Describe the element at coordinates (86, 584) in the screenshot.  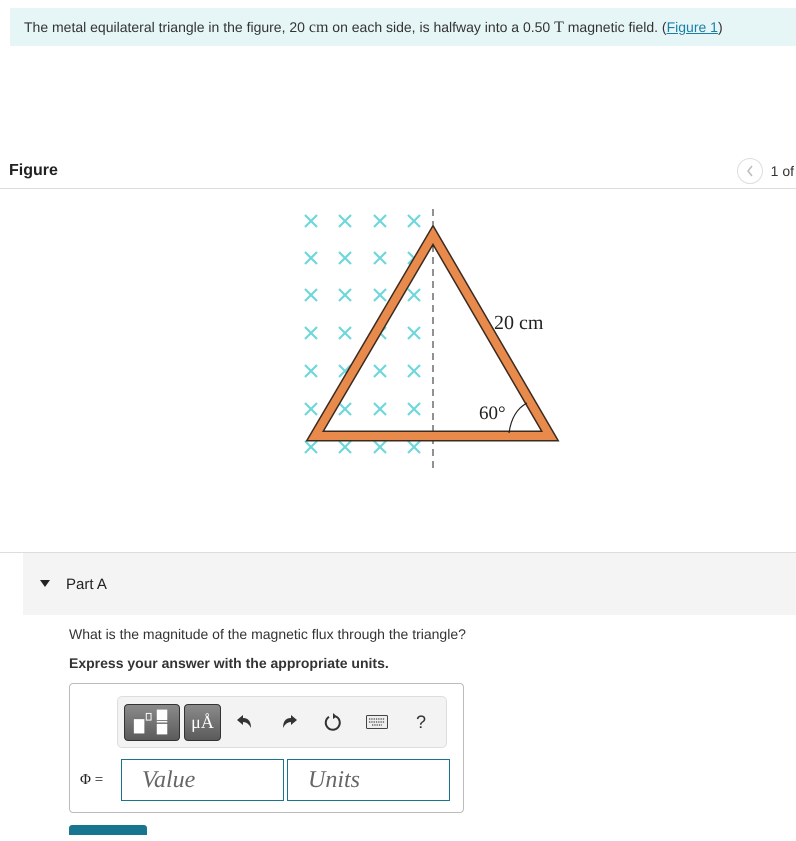
I see `part-title: Part A` at that location.